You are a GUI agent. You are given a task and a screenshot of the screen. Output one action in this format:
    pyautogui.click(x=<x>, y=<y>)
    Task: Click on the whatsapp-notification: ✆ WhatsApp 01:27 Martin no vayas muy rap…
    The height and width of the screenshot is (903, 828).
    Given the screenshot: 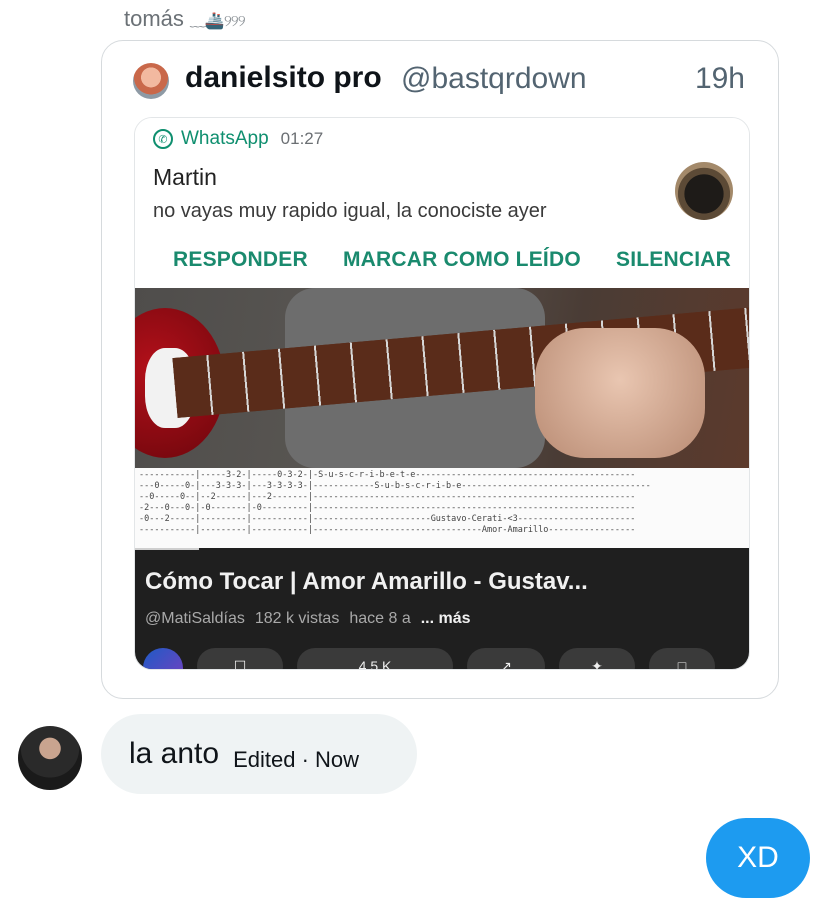 What is the action you would take?
    pyautogui.click(x=442, y=203)
    